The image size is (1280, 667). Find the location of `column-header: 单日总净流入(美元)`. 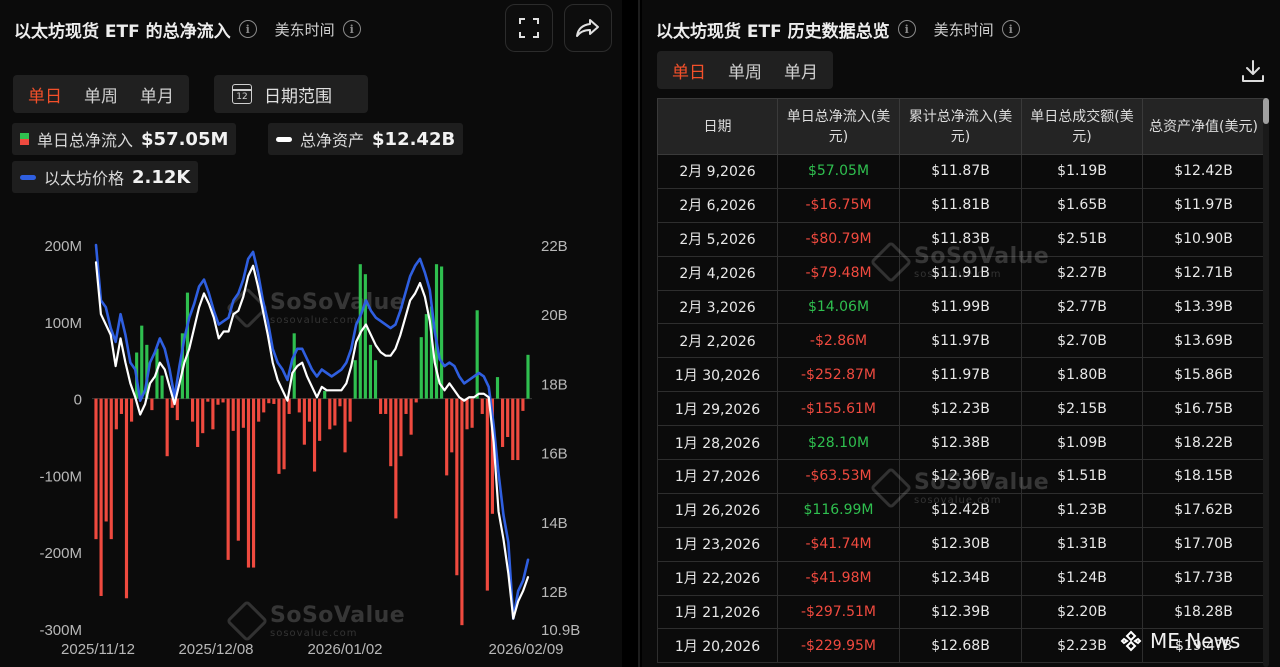

column-header: 单日总净流入(美元) is located at coordinates (838, 126).